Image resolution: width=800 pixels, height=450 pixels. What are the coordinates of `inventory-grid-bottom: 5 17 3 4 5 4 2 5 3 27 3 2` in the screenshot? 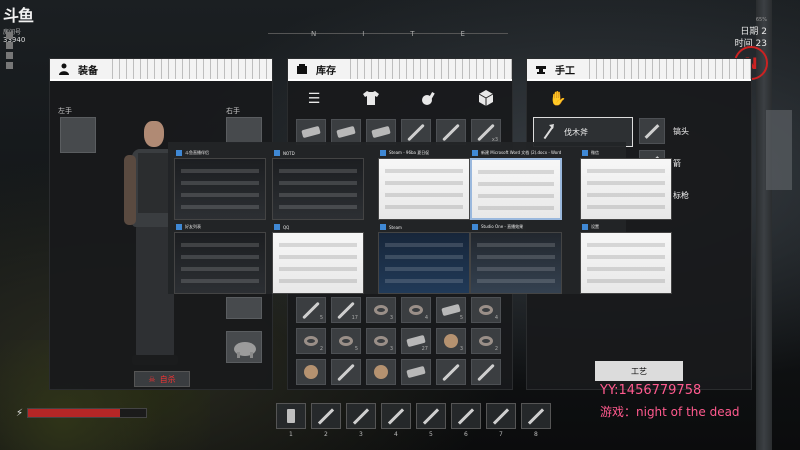 It's located at (401, 341).